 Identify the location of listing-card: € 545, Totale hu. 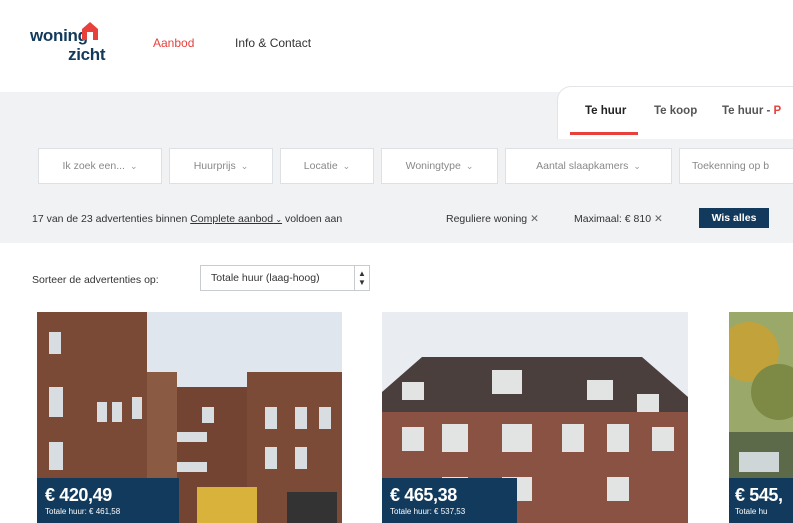
(761, 417).